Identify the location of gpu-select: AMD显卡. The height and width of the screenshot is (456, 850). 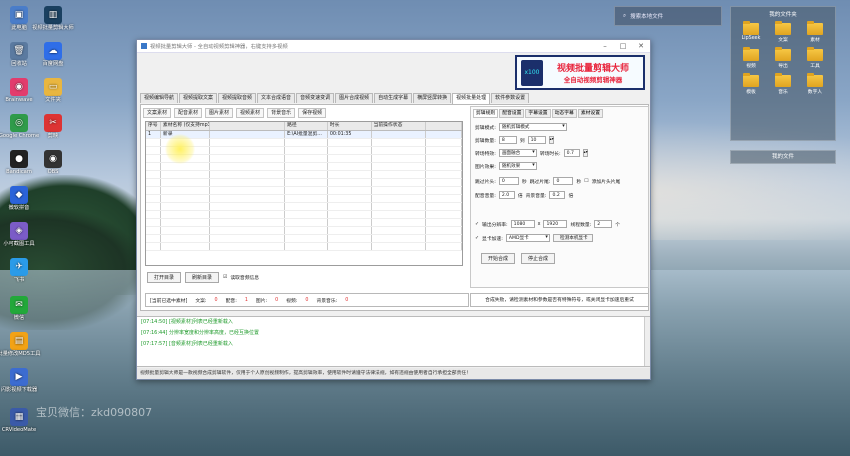
(527, 238).